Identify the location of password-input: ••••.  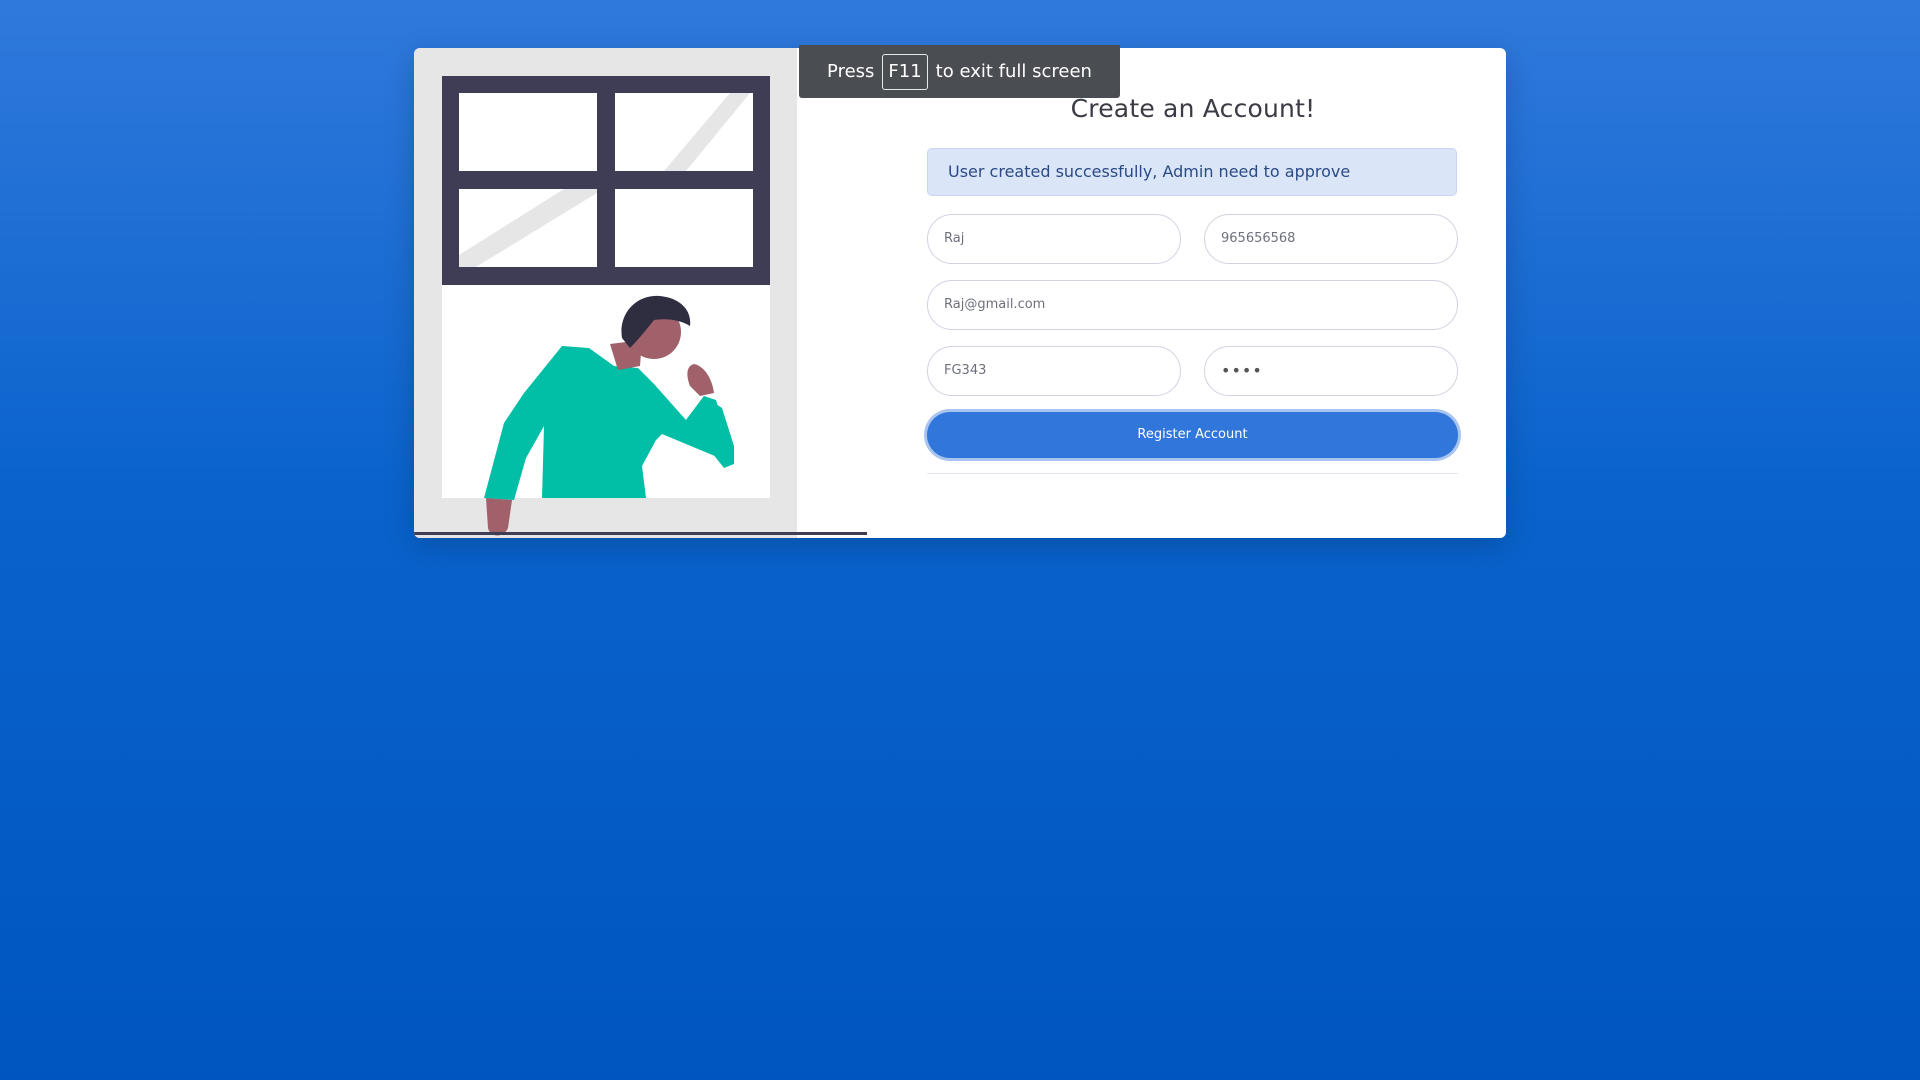
(1331, 371).